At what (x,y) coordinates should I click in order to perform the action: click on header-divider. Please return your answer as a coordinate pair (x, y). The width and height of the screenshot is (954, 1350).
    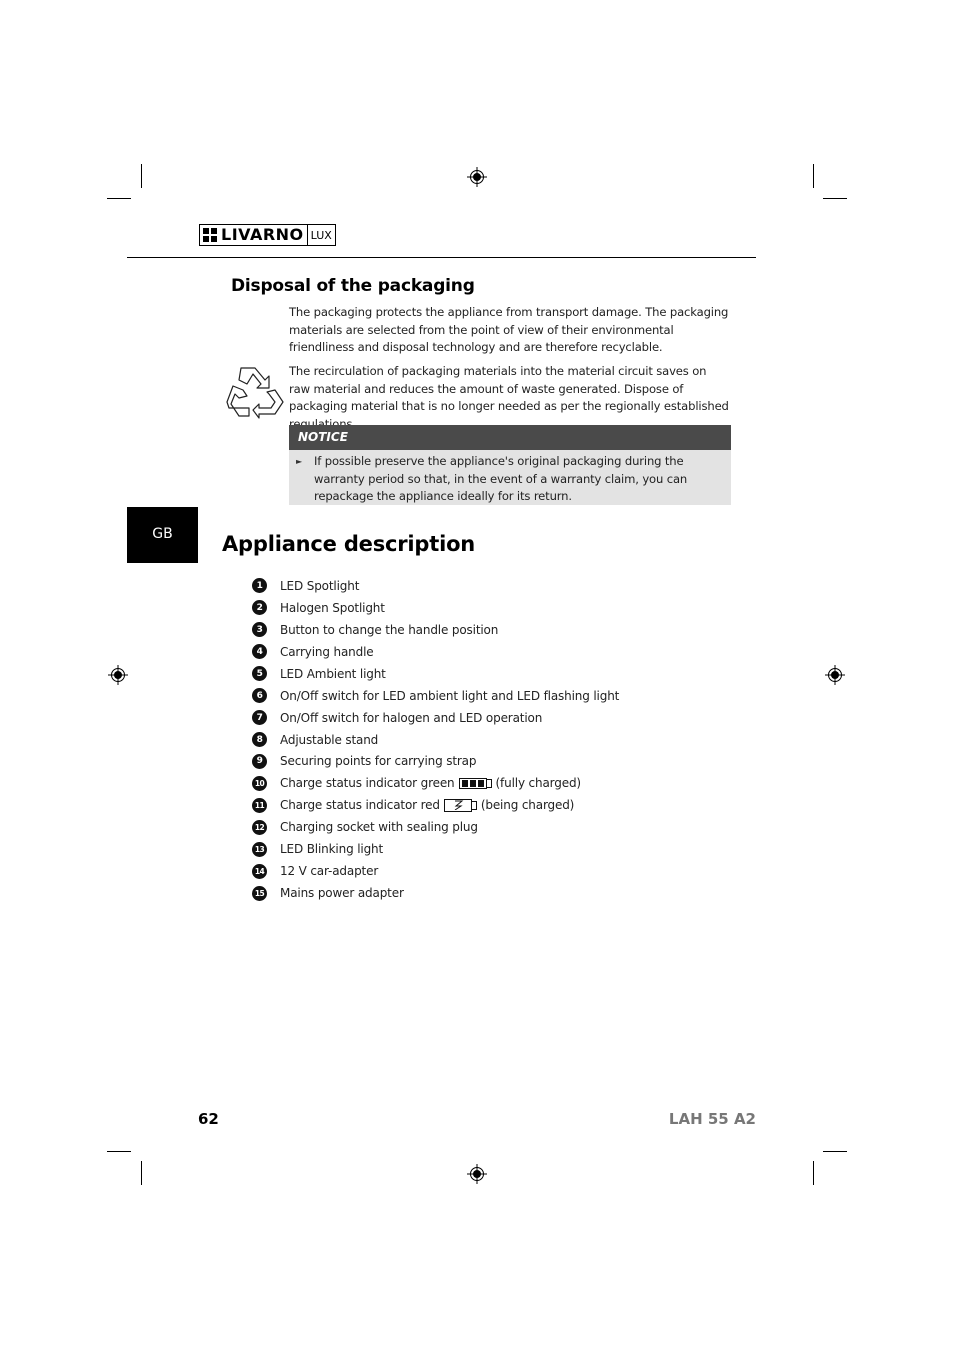
    Looking at the image, I should click on (441, 257).